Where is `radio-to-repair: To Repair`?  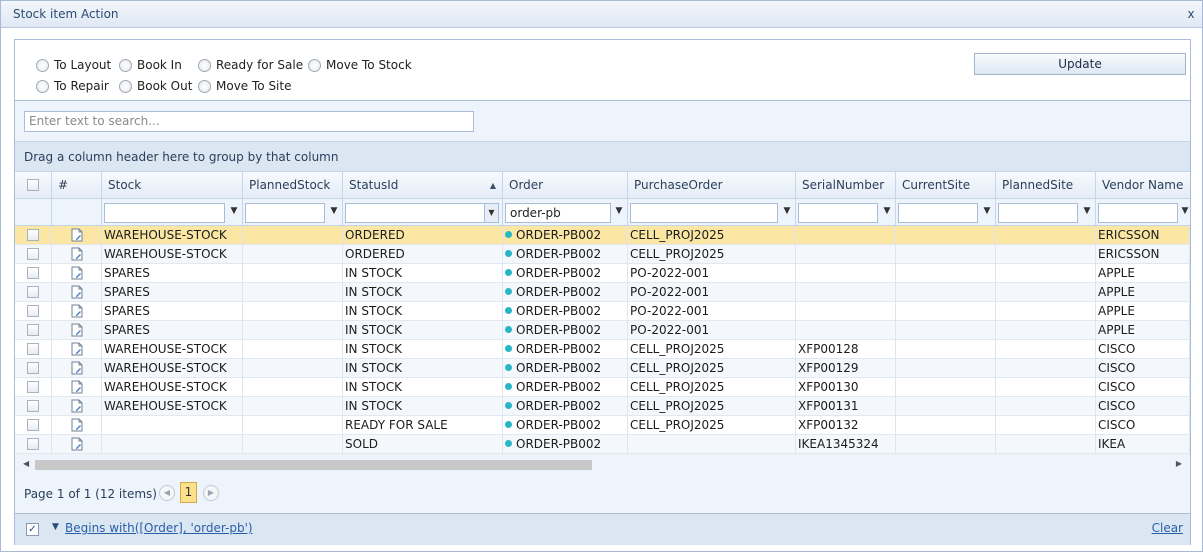
radio-to-repair: To Repair is located at coordinates (72, 86).